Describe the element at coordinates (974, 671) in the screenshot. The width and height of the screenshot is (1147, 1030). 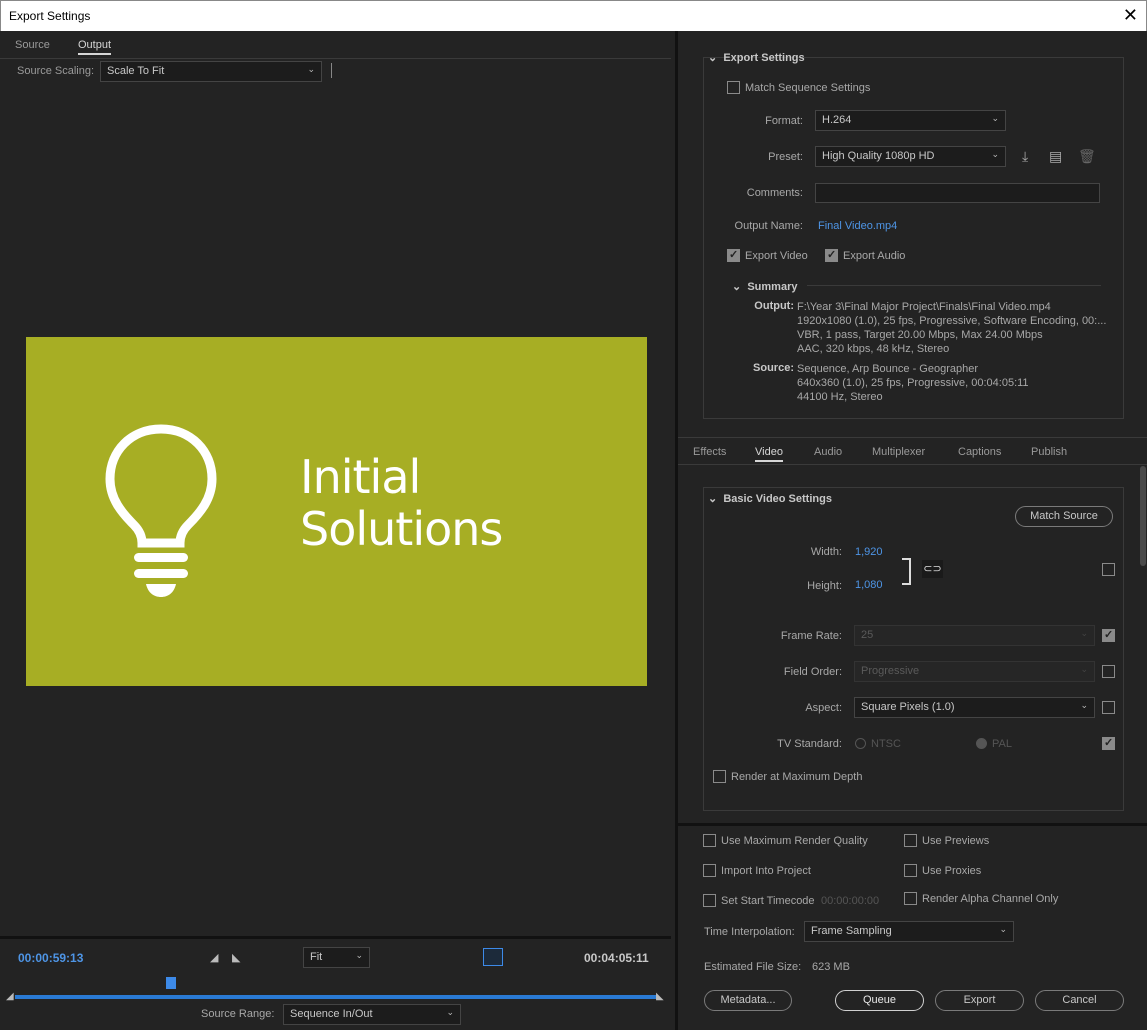
I see `field-order-dropdown: Progressive ⌄` at that location.